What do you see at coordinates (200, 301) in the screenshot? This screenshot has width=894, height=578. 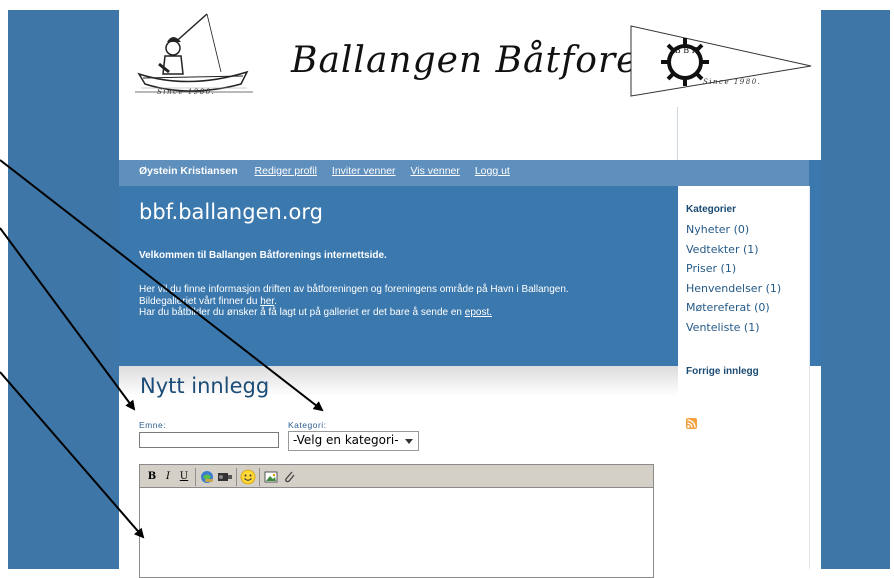 I see `info-line-2-text: Bildegalleriet vårt finner du` at bounding box center [200, 301].